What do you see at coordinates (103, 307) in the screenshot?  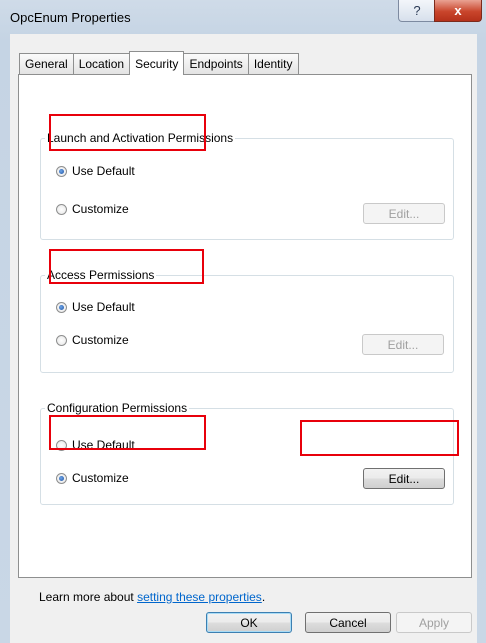 I see `access-use-default-label: Use Default` at bounding box center [103, 307].